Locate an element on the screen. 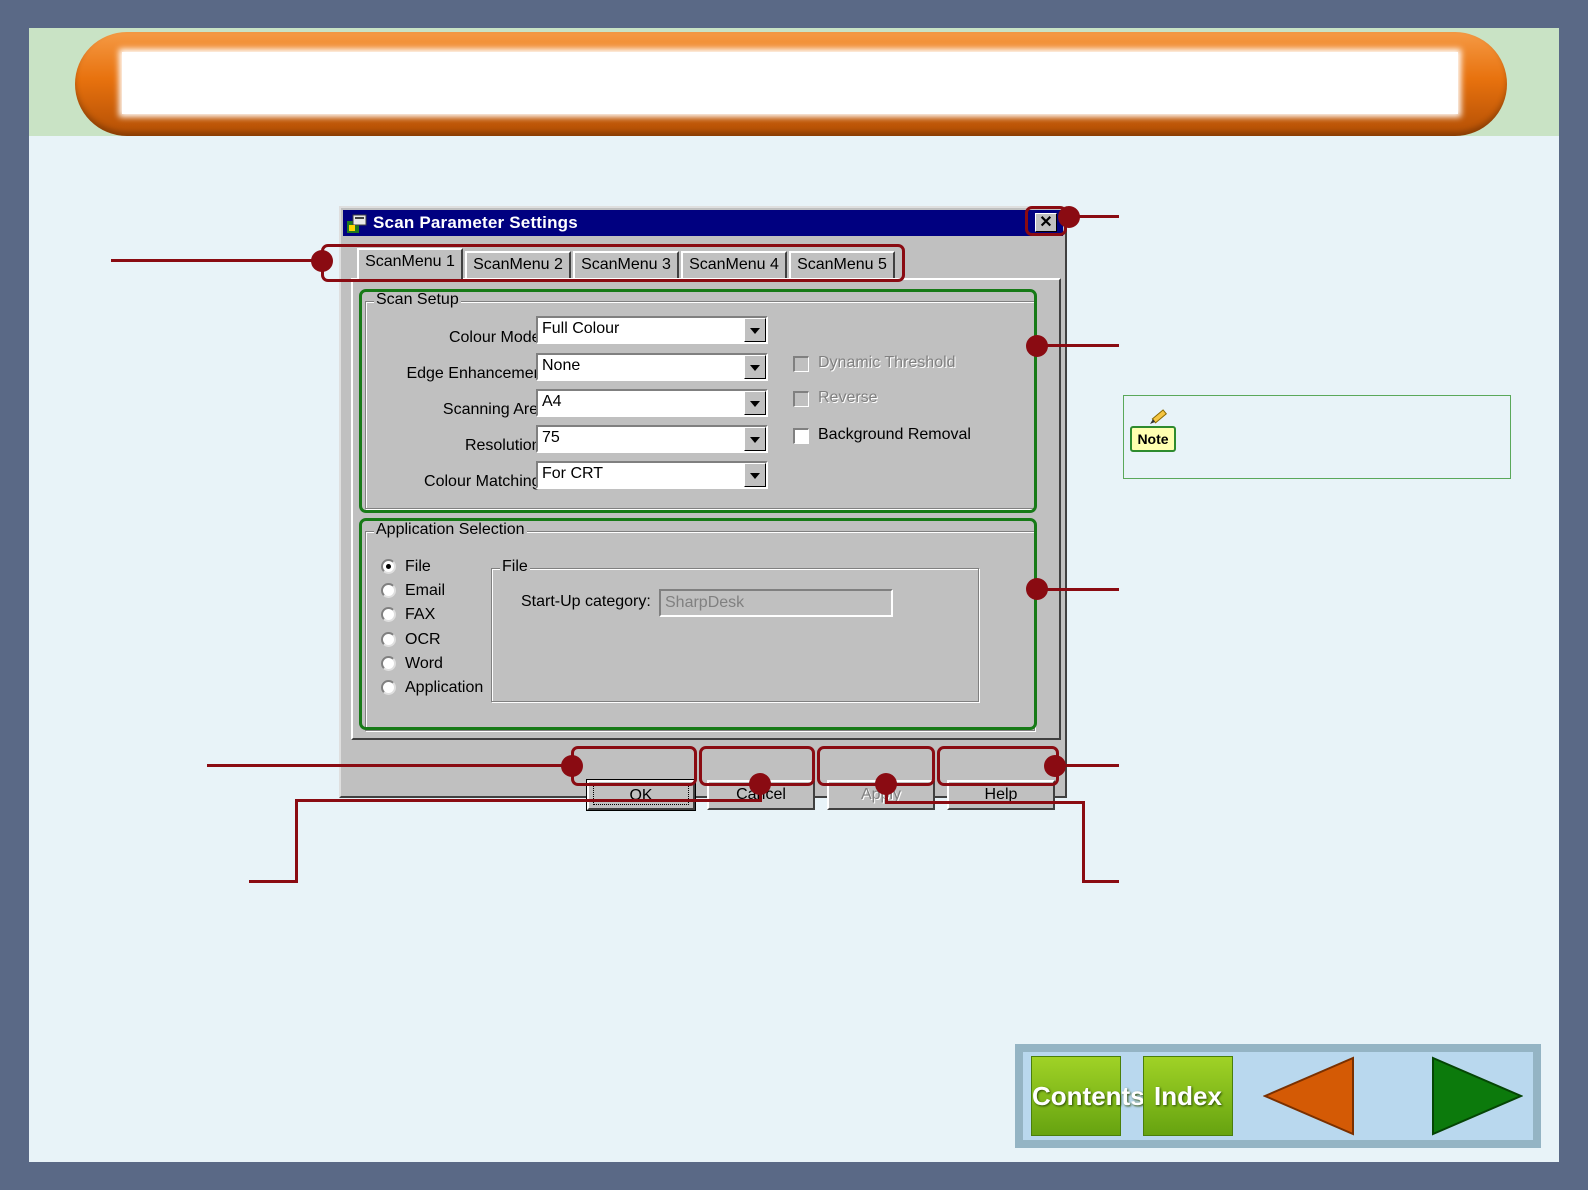 The image size is (1588, 1190). note-icon: Note is located at coordinates (1153, 439).